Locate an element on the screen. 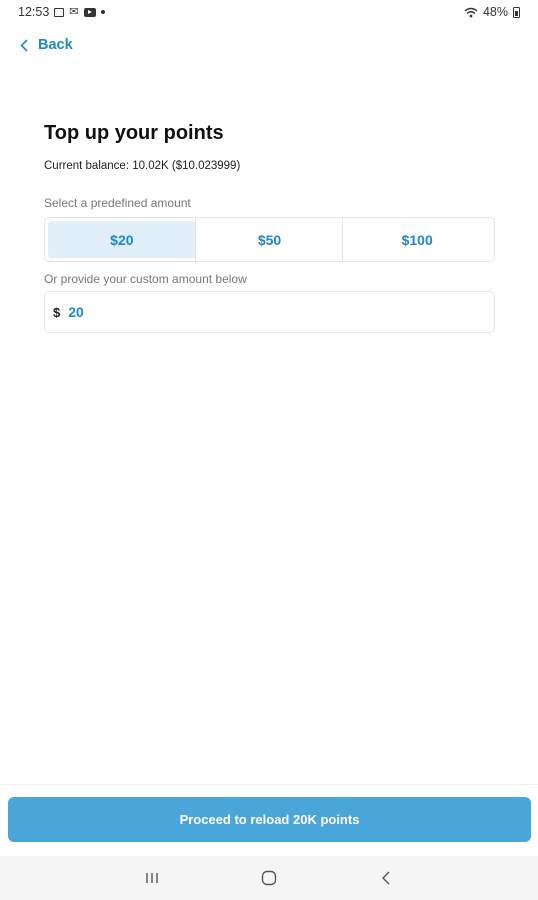  home-icon is located at coordinates (269, 878).